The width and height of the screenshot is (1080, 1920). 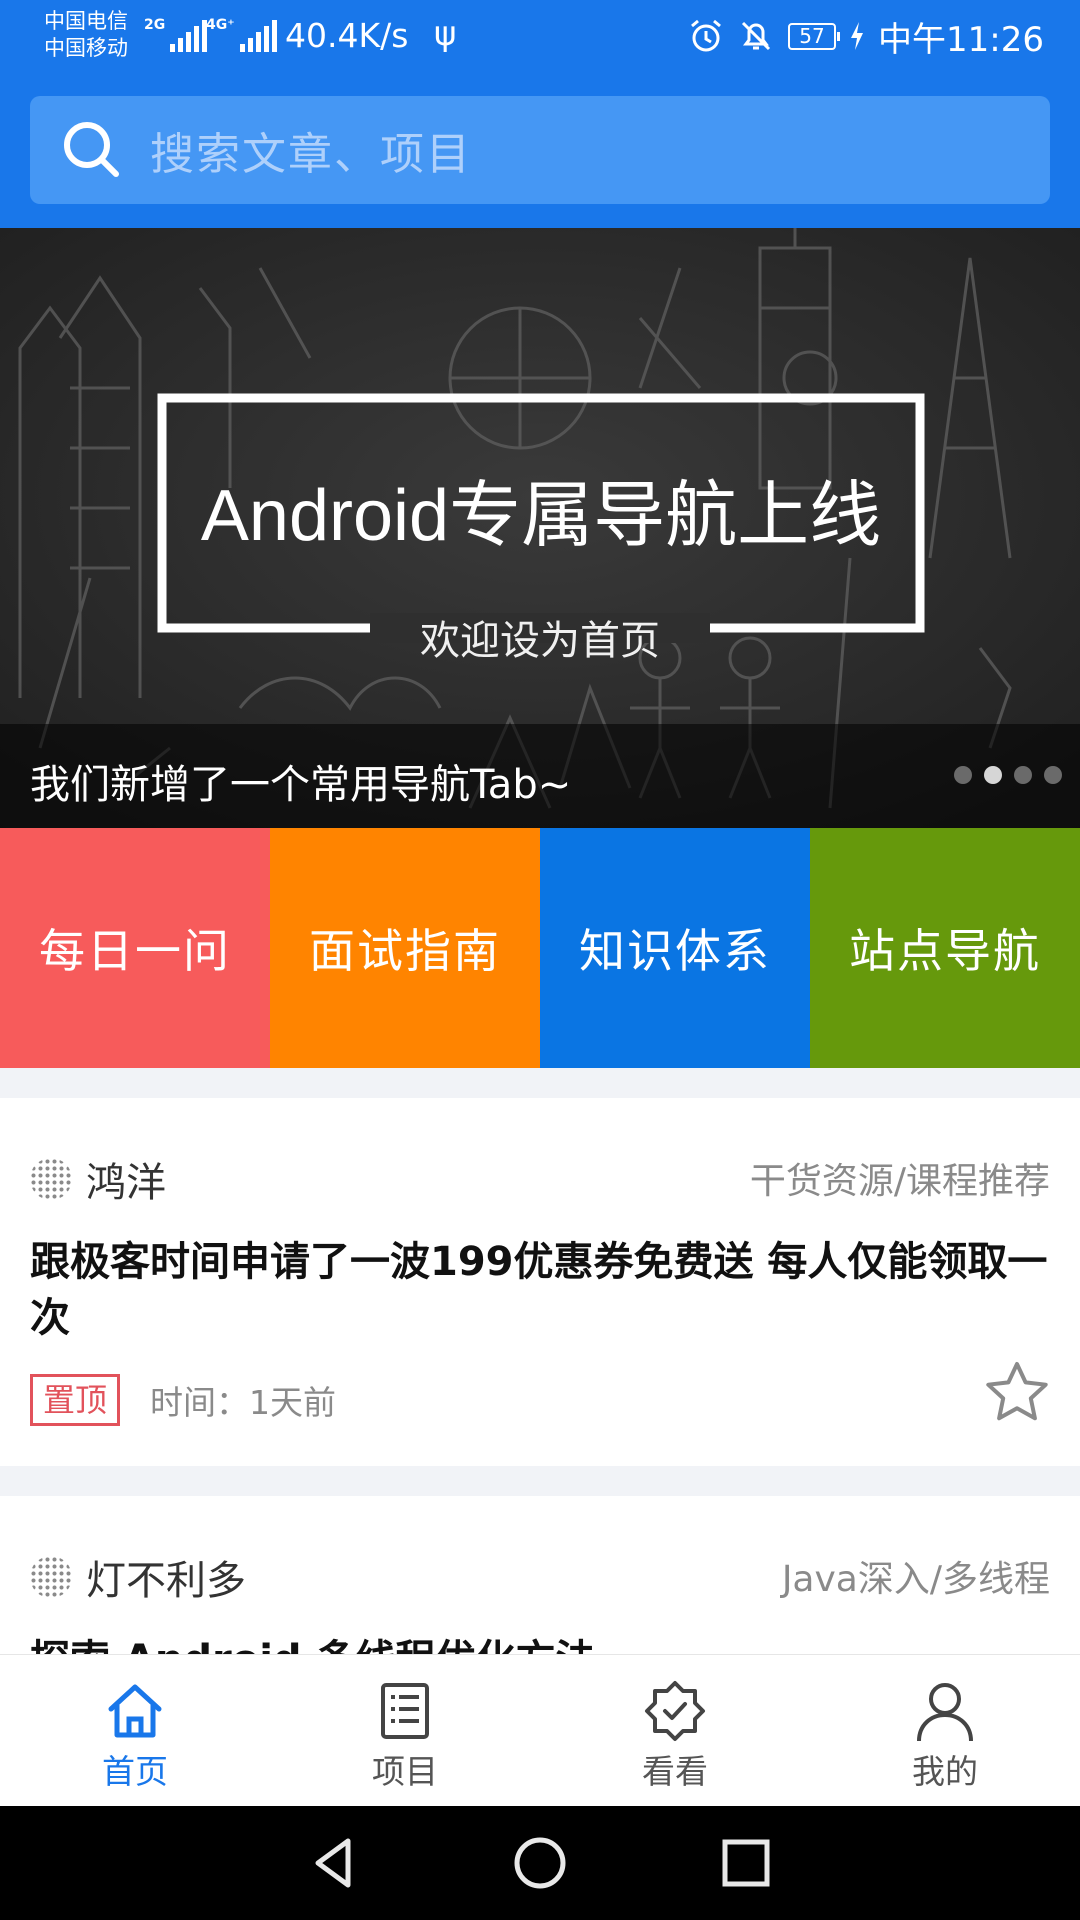 I want to click on tile-interview-guide: 面试指南, so click(x=405, y=948).